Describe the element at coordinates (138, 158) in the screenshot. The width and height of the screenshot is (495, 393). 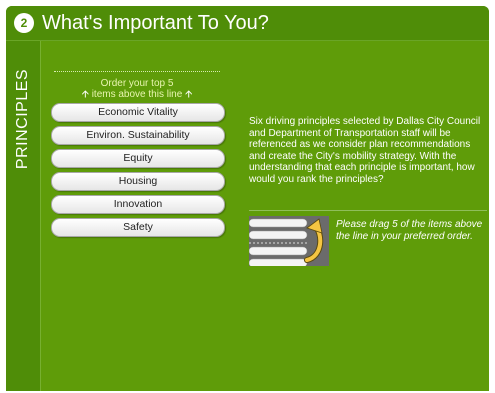
I see `rank-item-equity: Equity` at that location.